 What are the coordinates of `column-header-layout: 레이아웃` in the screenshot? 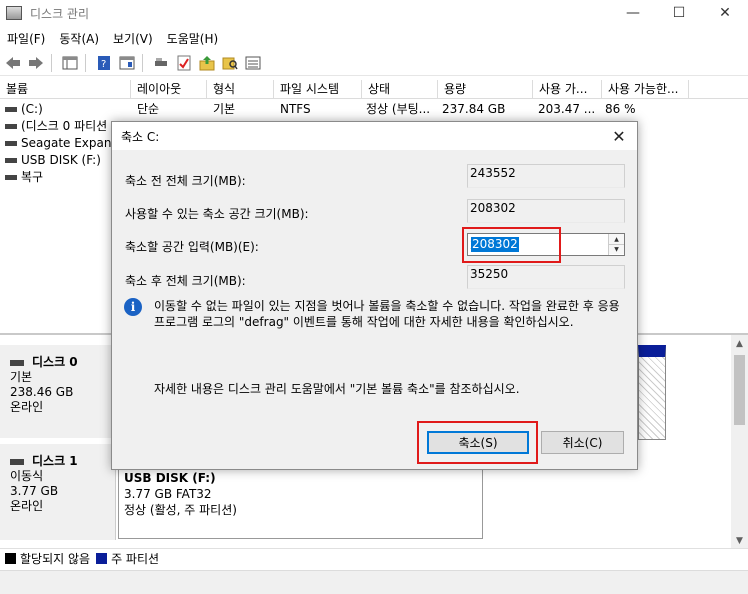 It's located at (169, 89).